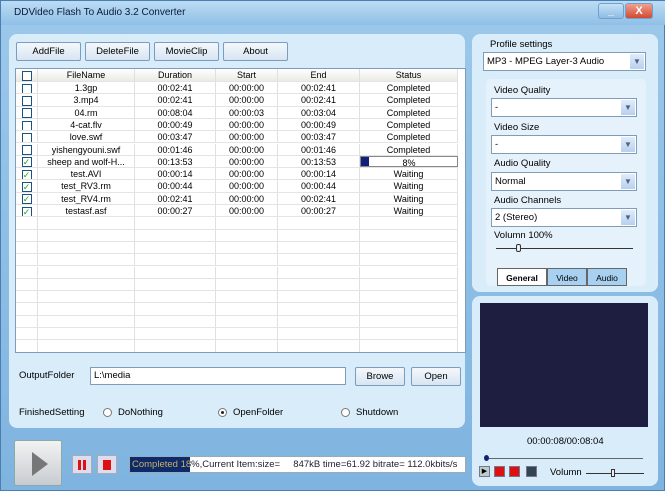 This screenshot has height=491, width=665. Describe the element at coordinates (564, 365) in the screenshot. I see `video-preview` at that location.